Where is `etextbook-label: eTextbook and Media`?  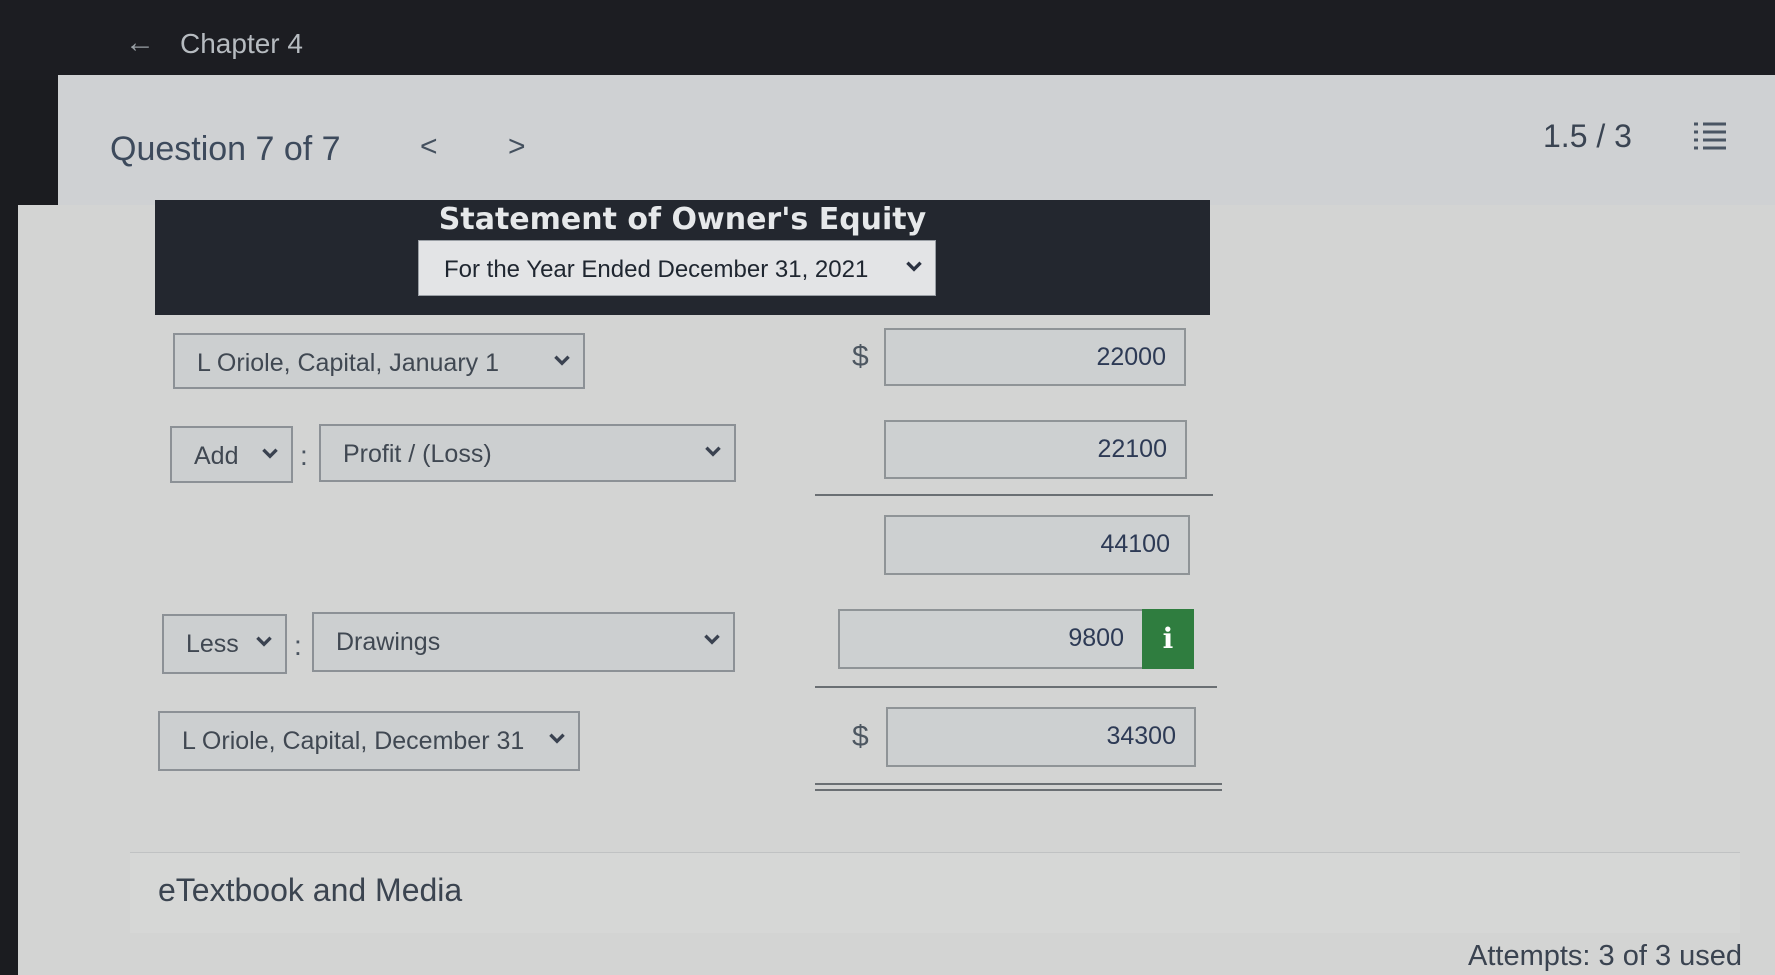 etextbook-label: eTextbook and Media is located at coordinates (310, 890).